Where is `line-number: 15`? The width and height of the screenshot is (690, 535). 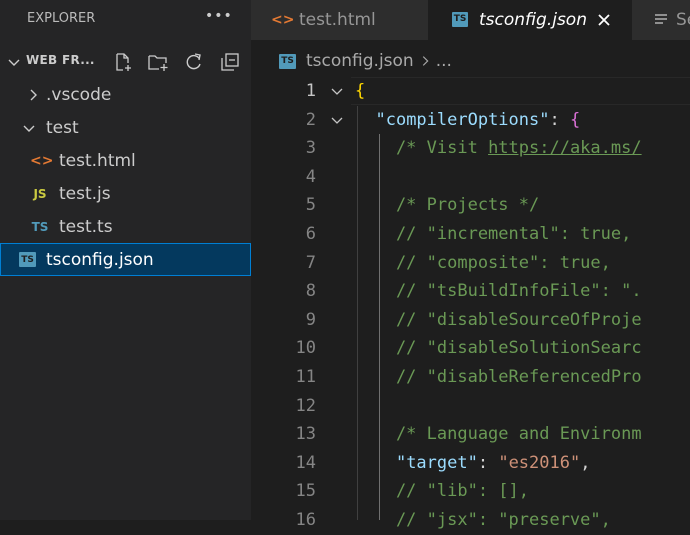 line-number: 15 is located at coordinates (305, 491).